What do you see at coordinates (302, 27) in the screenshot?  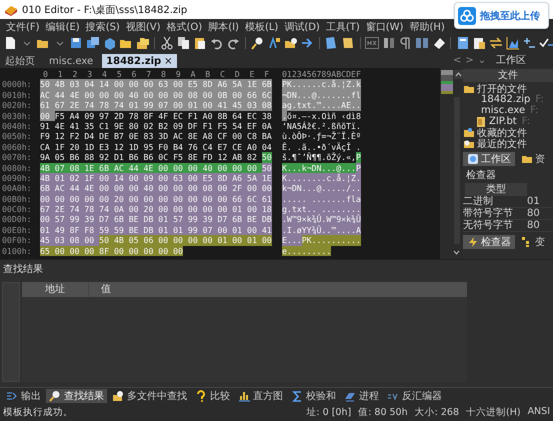 I see `menu-item: 调试(D)` at bounding box center [302, 27].